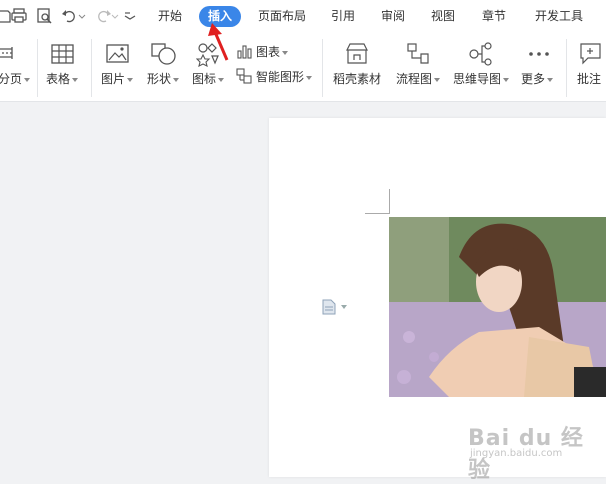 The image size is (606, 484). Describe the element at coordinates (130, 16) in the screenshot. I see `customize-quick-access-icon` at that location.